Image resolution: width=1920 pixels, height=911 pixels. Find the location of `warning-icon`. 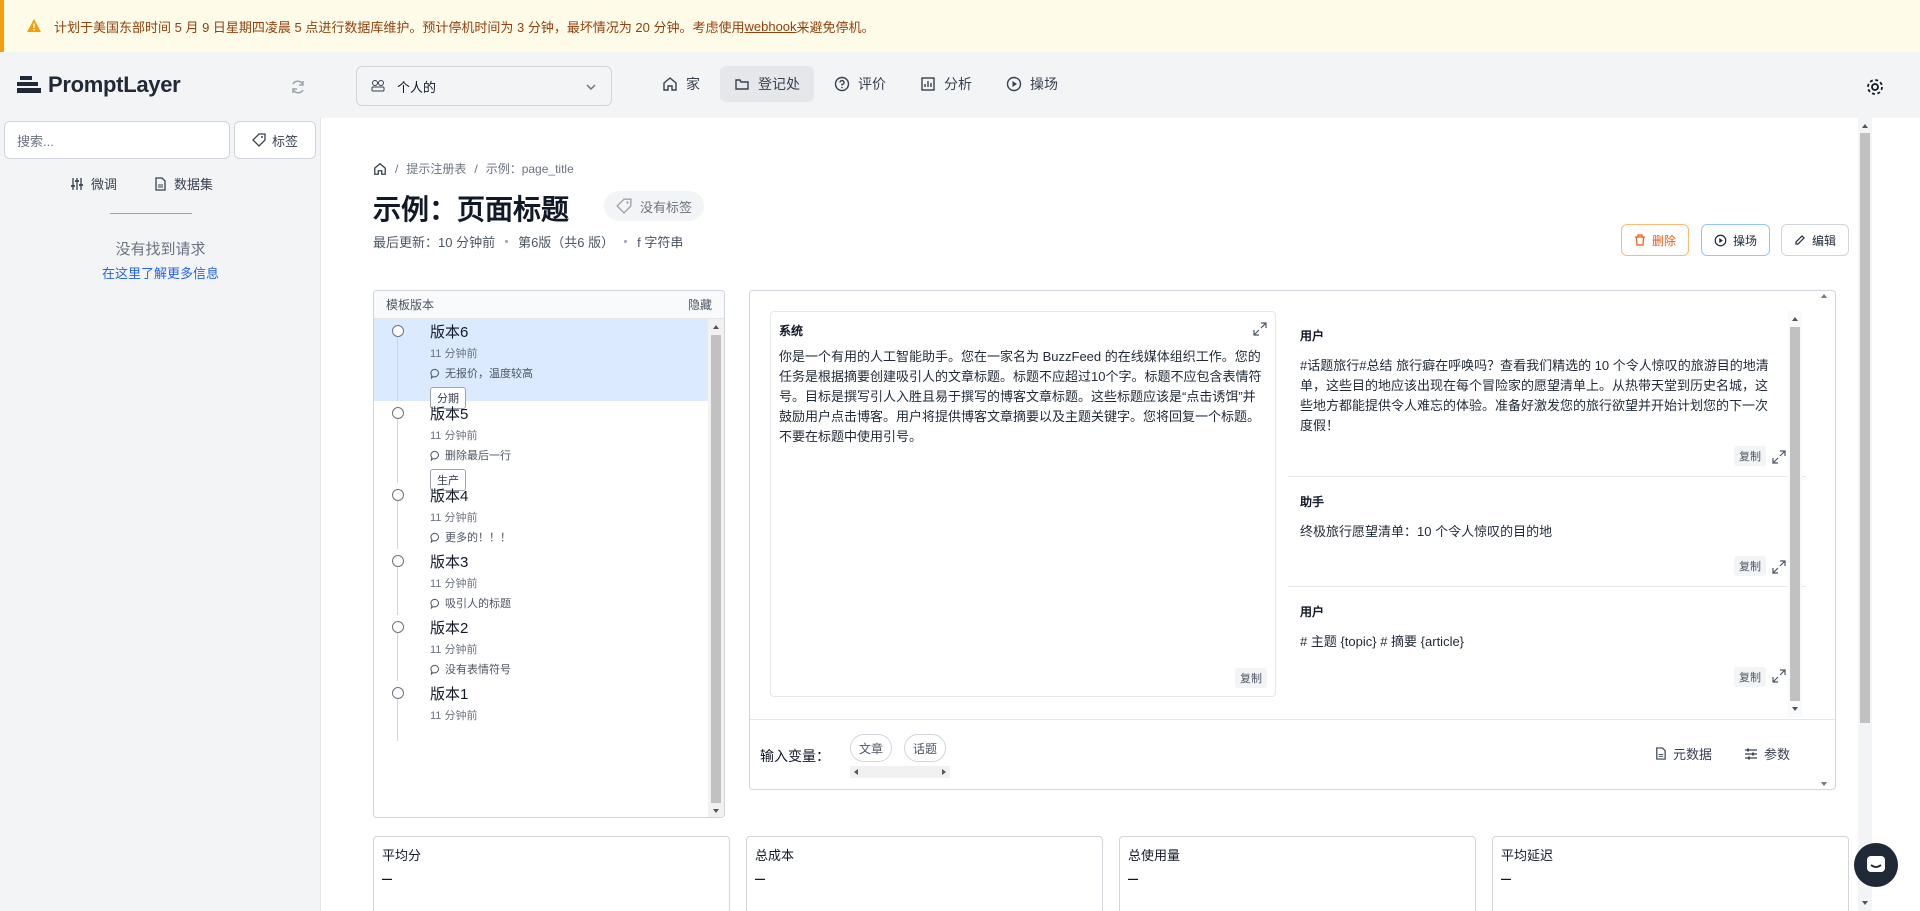

warning-icon is located at coordinates (34, 25).